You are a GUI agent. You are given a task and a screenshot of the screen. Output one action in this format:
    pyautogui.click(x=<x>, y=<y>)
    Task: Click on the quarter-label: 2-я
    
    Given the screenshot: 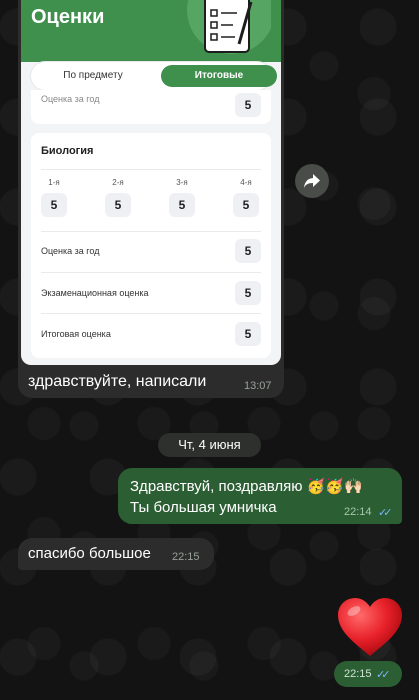 What is the action you would take?
    pyautogui.click(x=118, y=182)
    